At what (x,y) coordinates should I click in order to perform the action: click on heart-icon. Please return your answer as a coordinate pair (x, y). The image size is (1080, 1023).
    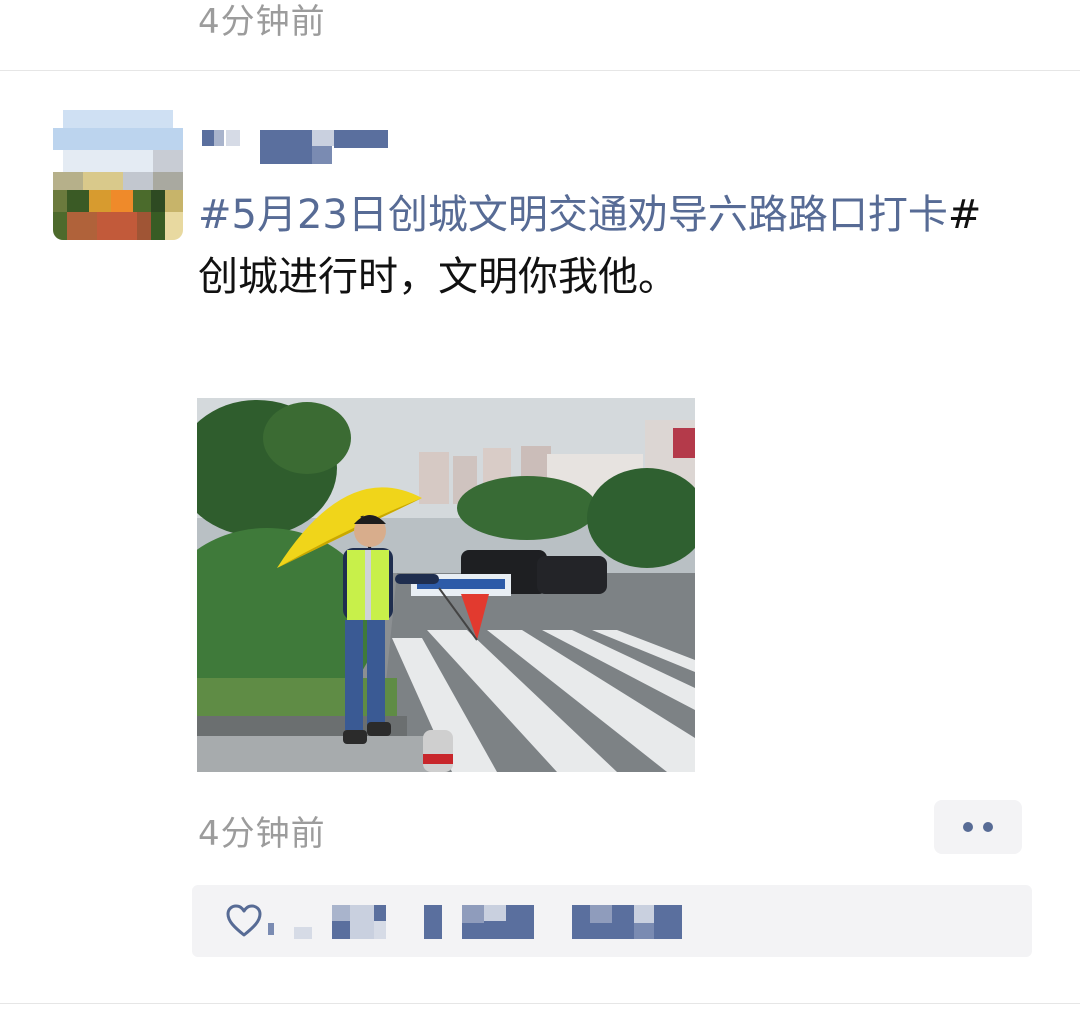
    Looking at the image, I should click on (244, 920).